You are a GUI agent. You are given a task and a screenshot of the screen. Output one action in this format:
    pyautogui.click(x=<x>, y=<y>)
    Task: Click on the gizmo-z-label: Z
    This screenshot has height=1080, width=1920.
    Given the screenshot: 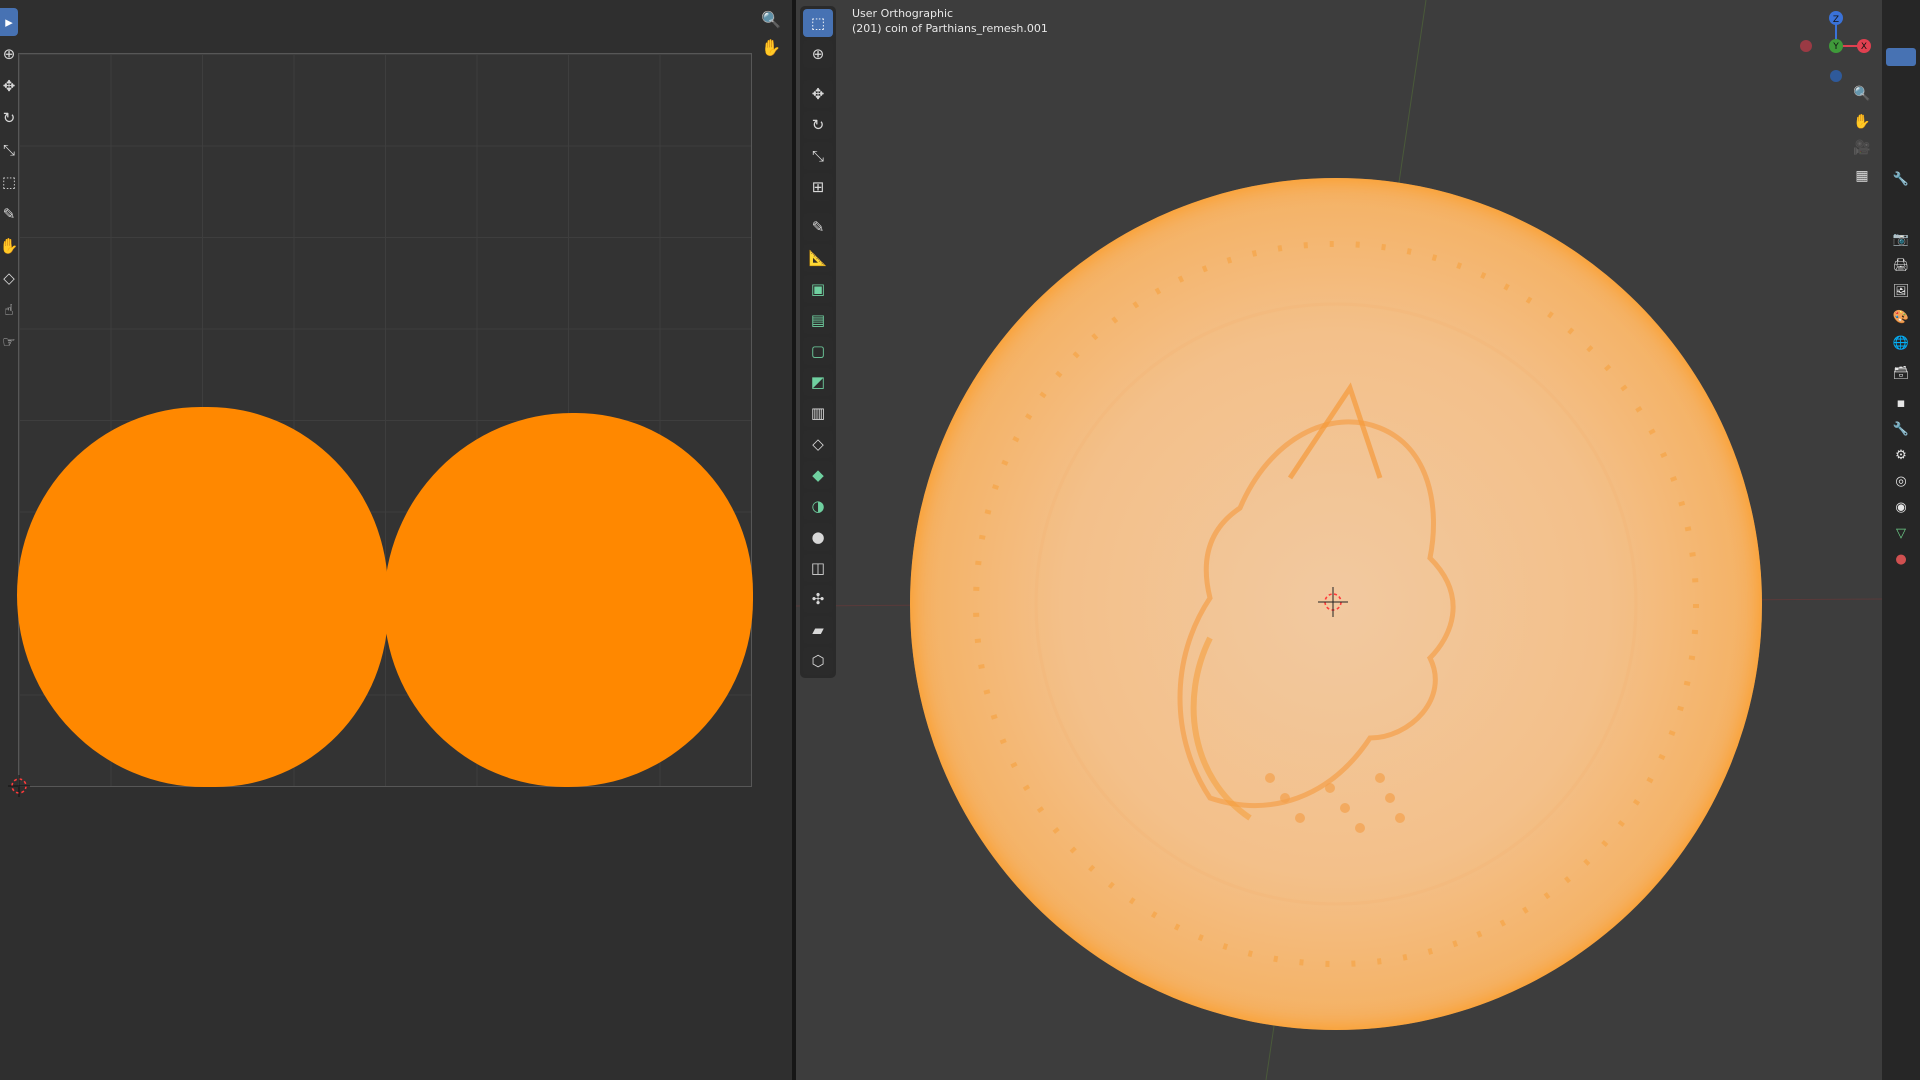 What is the action you would take?
    pyautogui.click(x=1836, y=20)
    